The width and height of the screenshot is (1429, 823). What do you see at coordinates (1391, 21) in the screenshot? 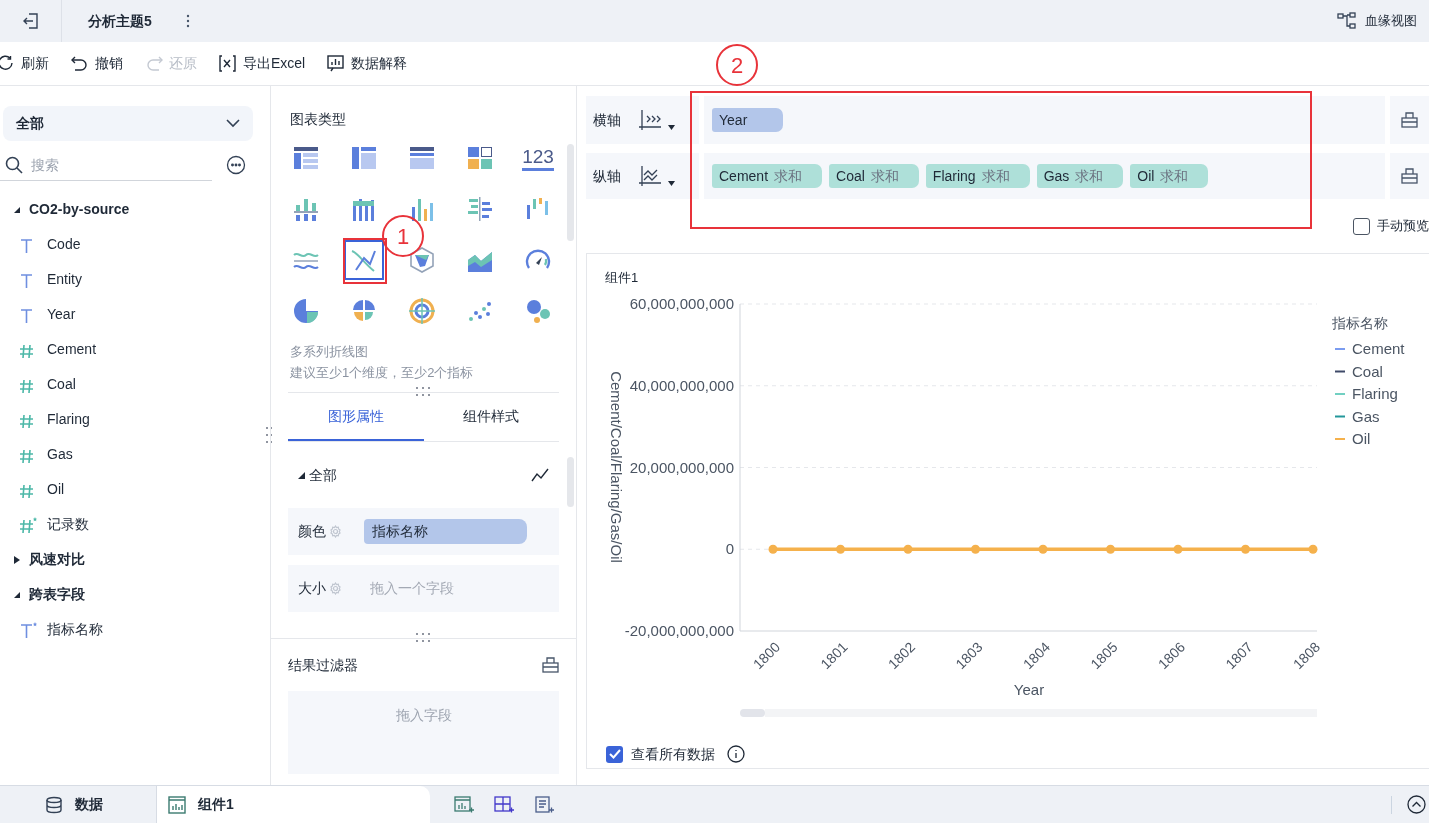
I see `lineage-link: 血缘视图` at bounding box center [1391, 21].